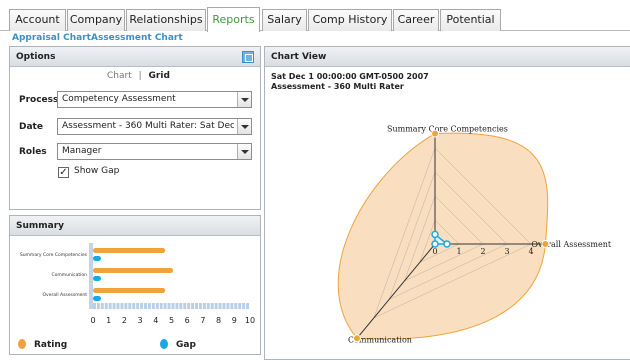 This screenshot has height=360, width=630. What do you see at coordinates (171, 320) in the screenshot?
I see `x-tick-label: 5` at bounding box center [171, 320].